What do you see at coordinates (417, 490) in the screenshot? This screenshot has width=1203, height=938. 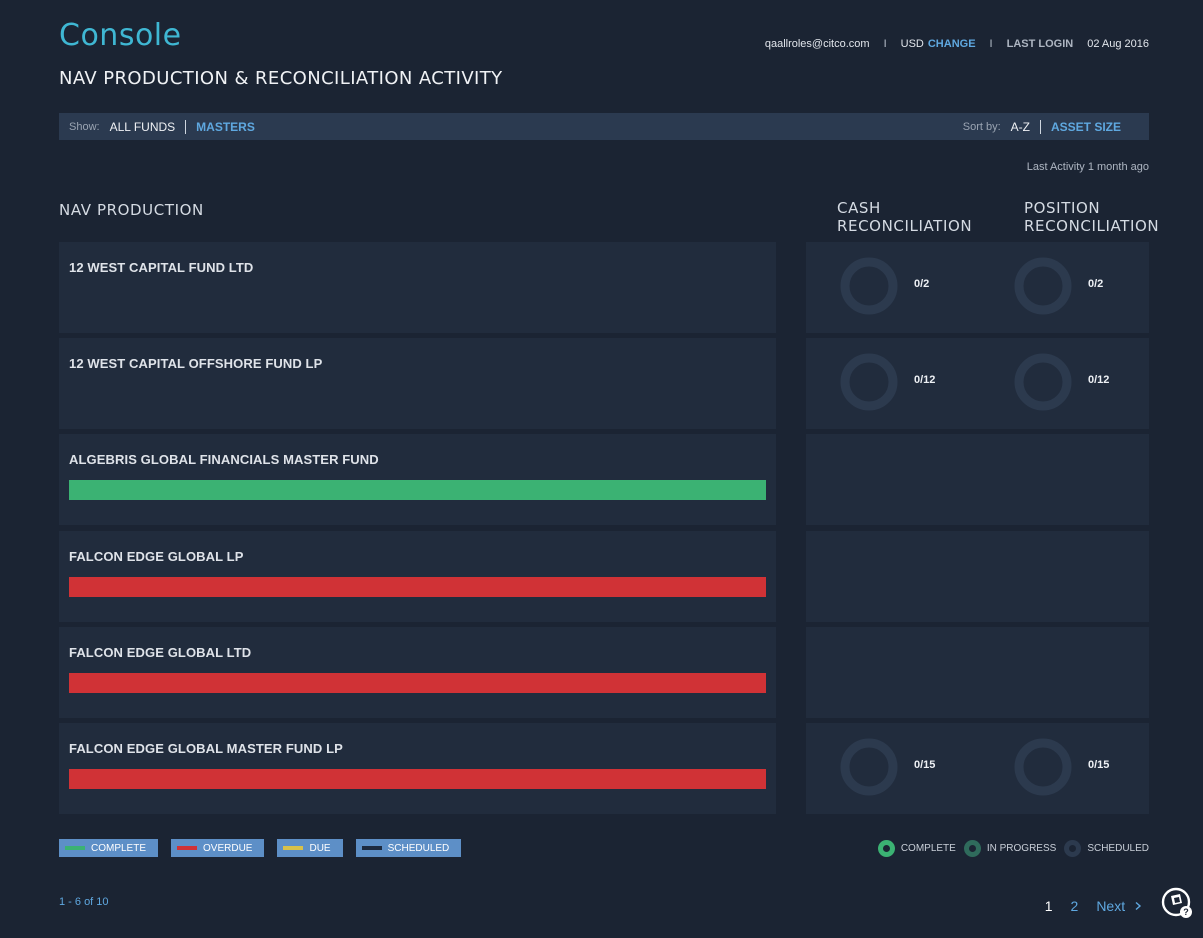 I see `nav-status-bar-complete` at bounding box center [417, 490].